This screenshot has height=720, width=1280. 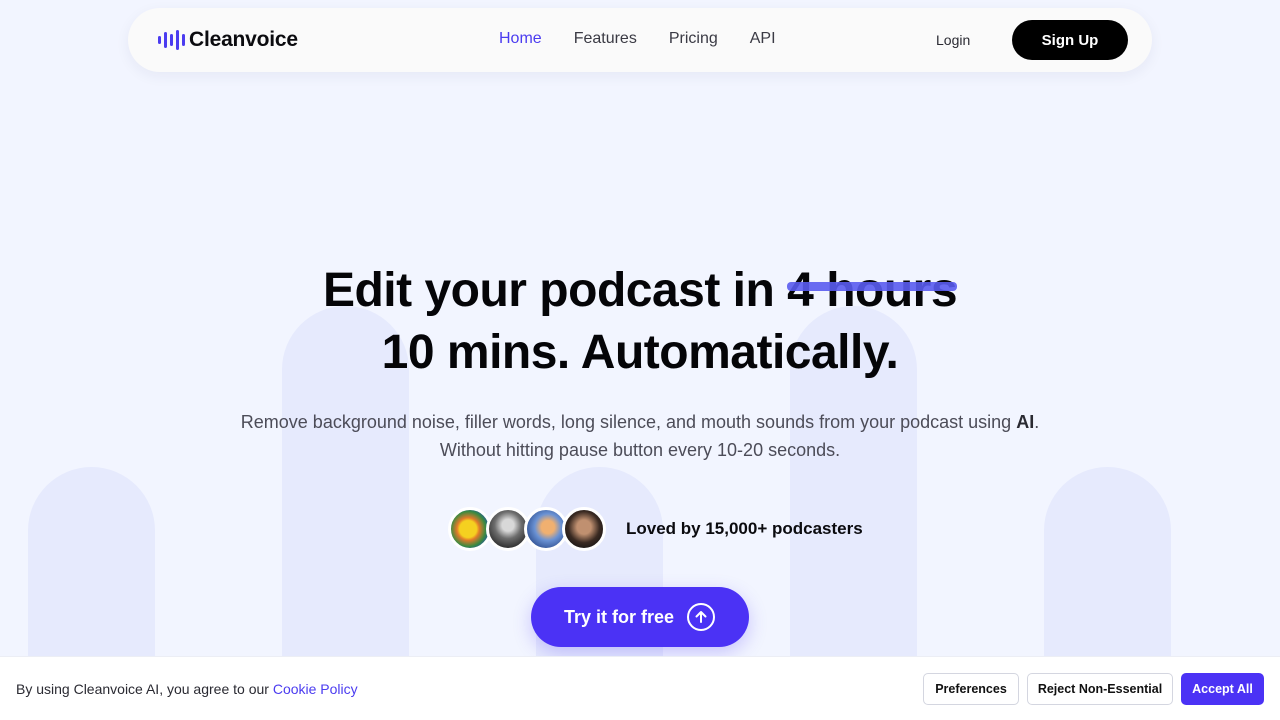 What do you see at coordinates (144, 689) in the screenshot?
I see `cookie-message: By using Cleanvoice AI, you agree to our` at bounding box center [144, 689].